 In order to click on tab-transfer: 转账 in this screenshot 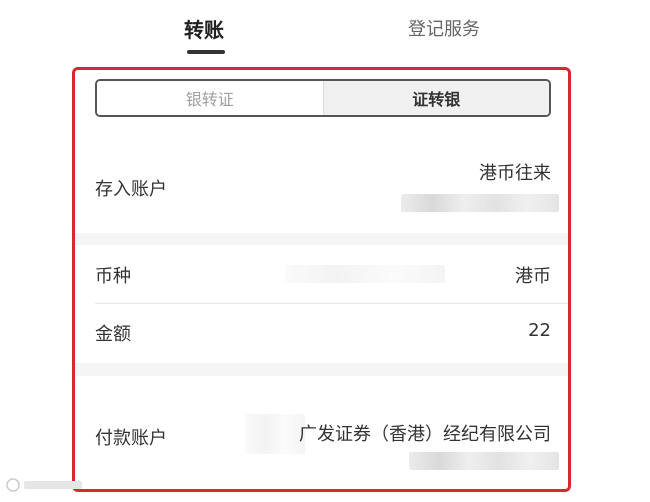, I will do `click(204, 28)`.